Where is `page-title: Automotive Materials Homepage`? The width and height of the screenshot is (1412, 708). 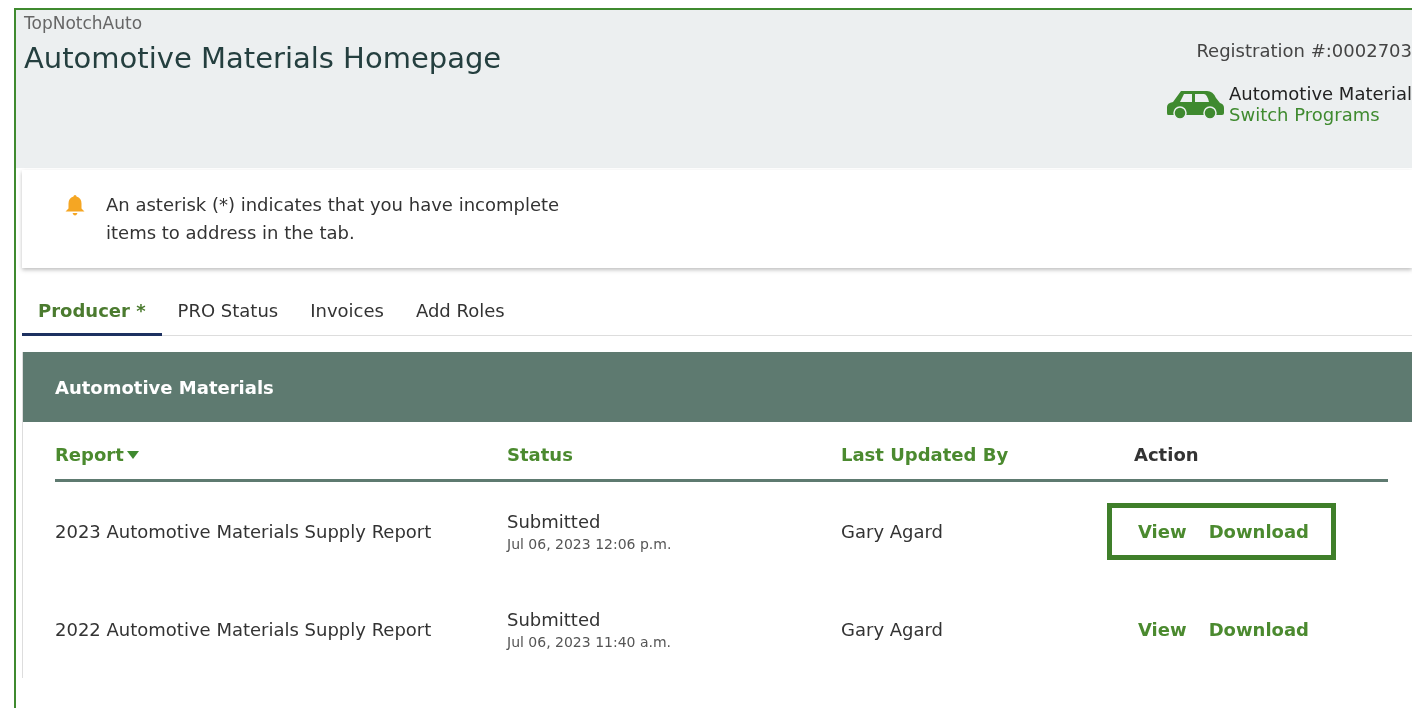 page-title: Automotive Materials Homepage is located at coordinates (263, 58).